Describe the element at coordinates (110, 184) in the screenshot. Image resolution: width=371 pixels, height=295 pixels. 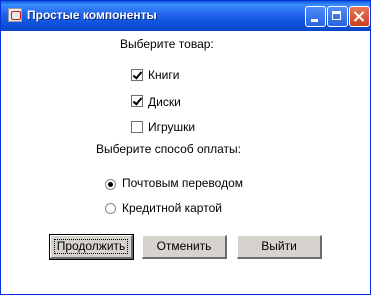
I see `radio-postal-transfer` at that location.